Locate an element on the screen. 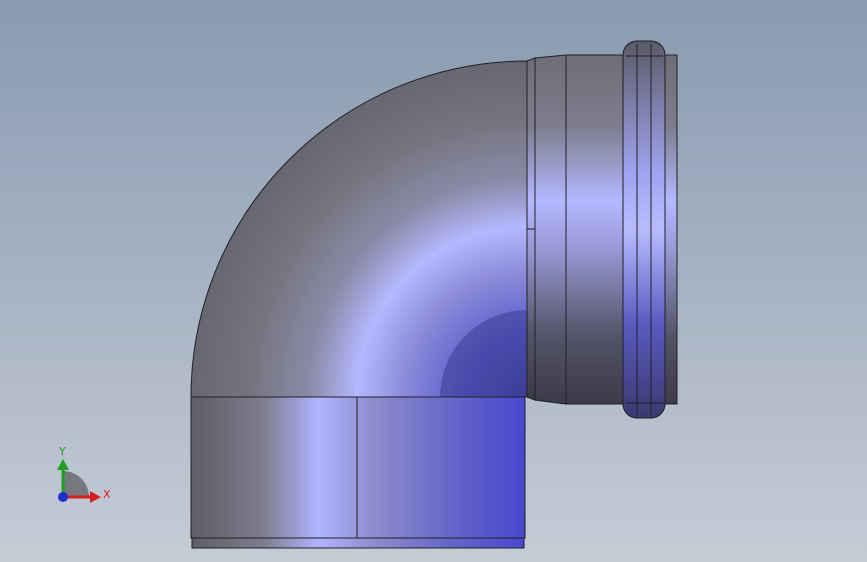  right-socket-body is located at coordinates (550, 229).